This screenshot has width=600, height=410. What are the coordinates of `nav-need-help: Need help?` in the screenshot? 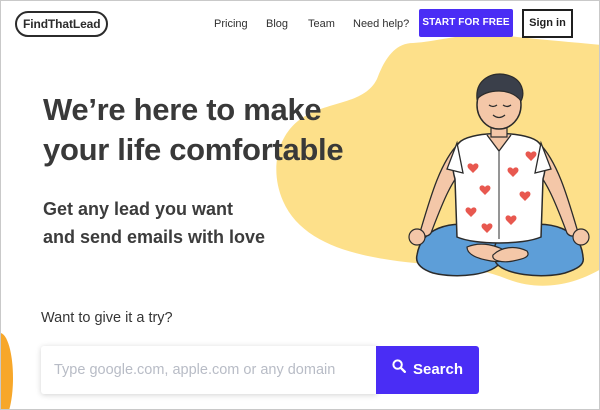 It's located at (381, 24).